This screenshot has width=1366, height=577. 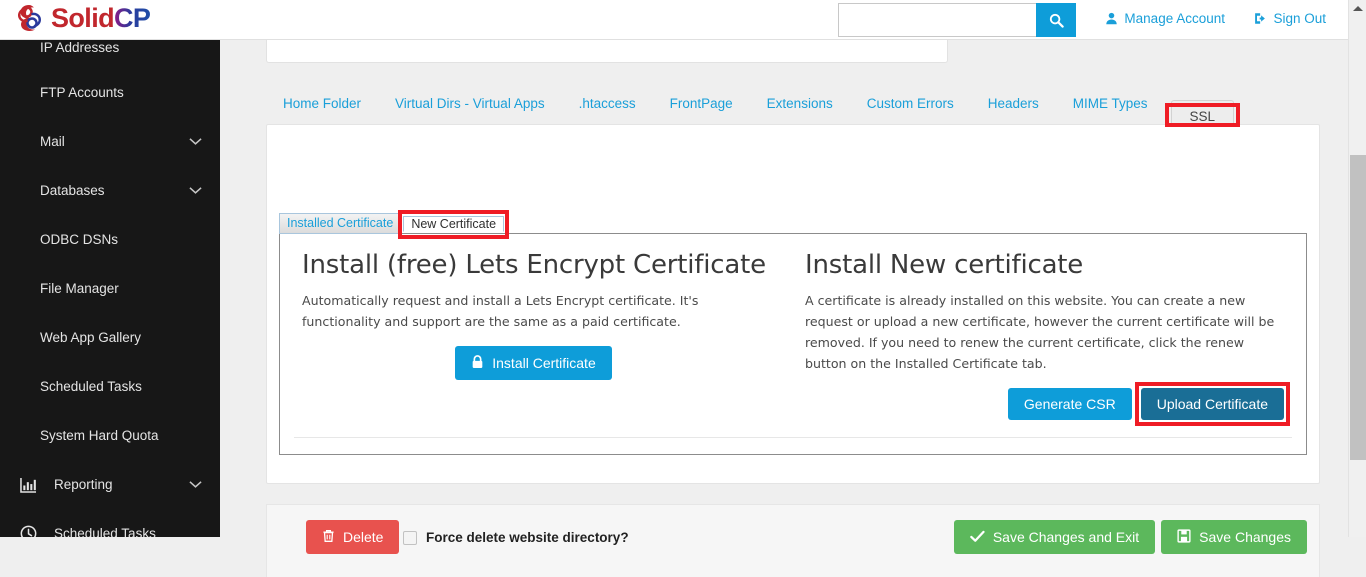 I want to click on brand-name-part1: Solid, so click(x=83, y=18).